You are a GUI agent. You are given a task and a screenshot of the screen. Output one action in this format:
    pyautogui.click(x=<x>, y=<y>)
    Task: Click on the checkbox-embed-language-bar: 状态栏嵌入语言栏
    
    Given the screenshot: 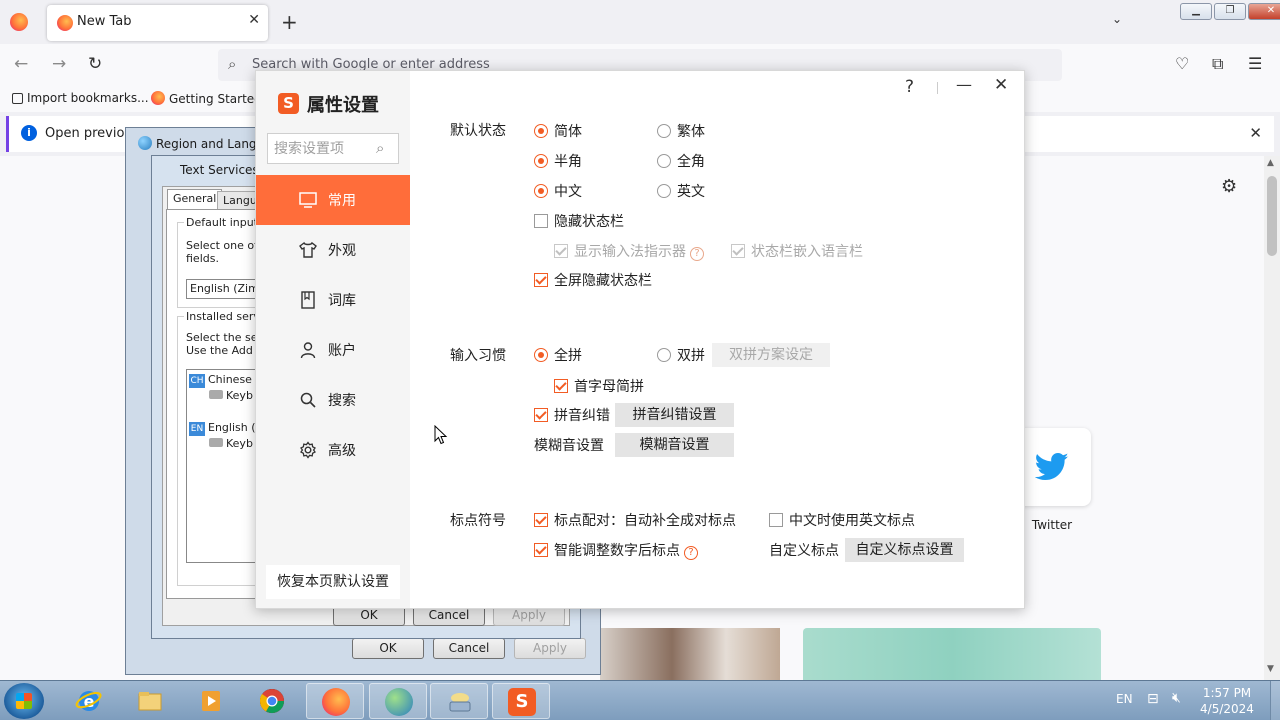 What is the action you would take?
    pyautogui.click(x=797, y=251)
    